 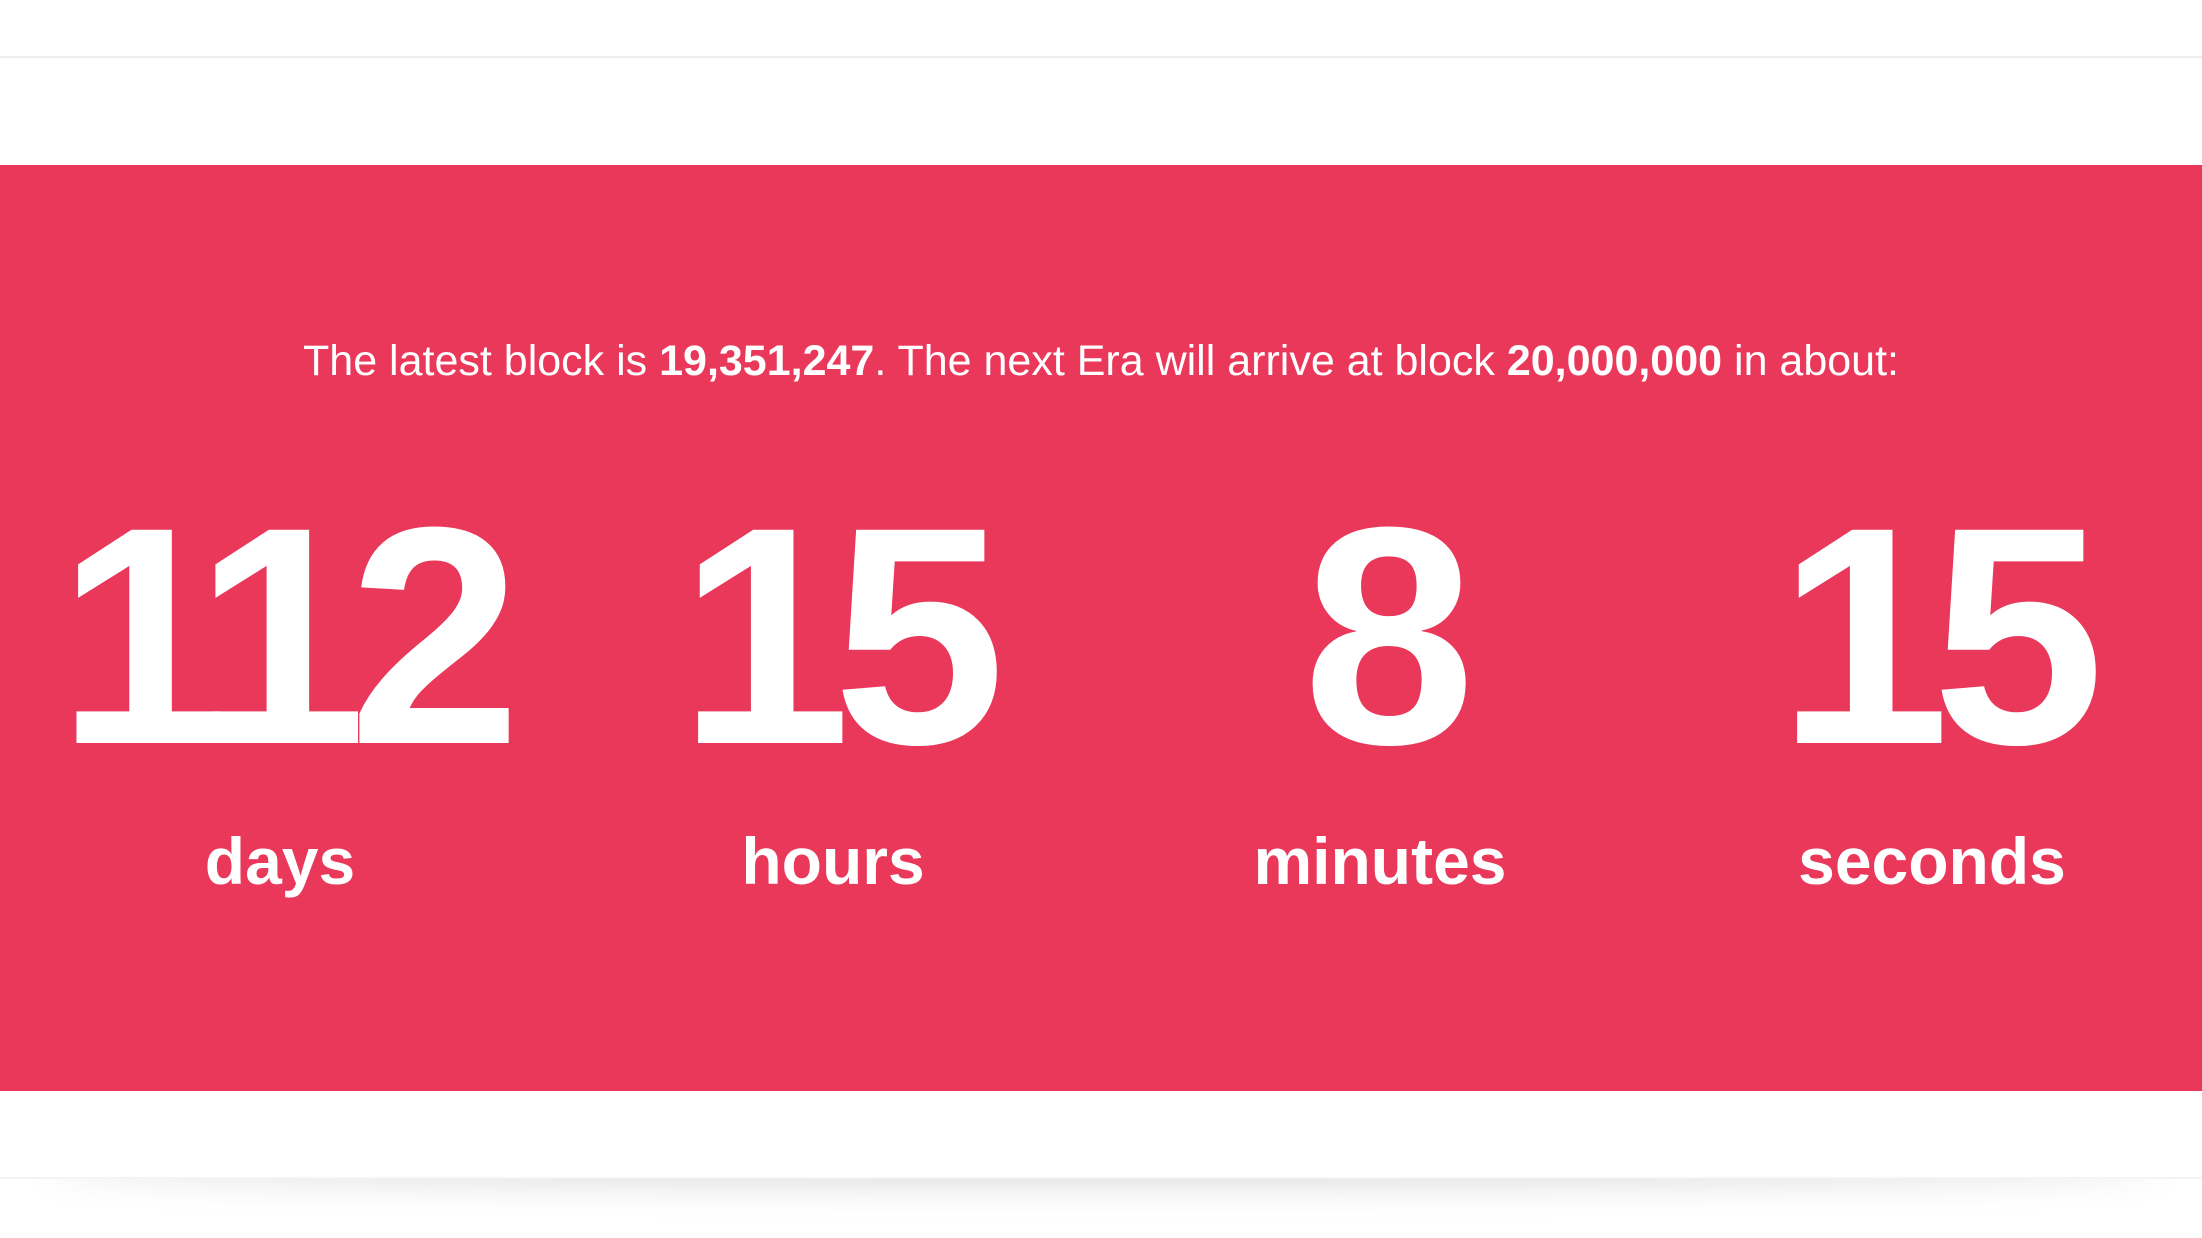 I want to click on seconds-label: seconds, so click(x=1932, y=861).